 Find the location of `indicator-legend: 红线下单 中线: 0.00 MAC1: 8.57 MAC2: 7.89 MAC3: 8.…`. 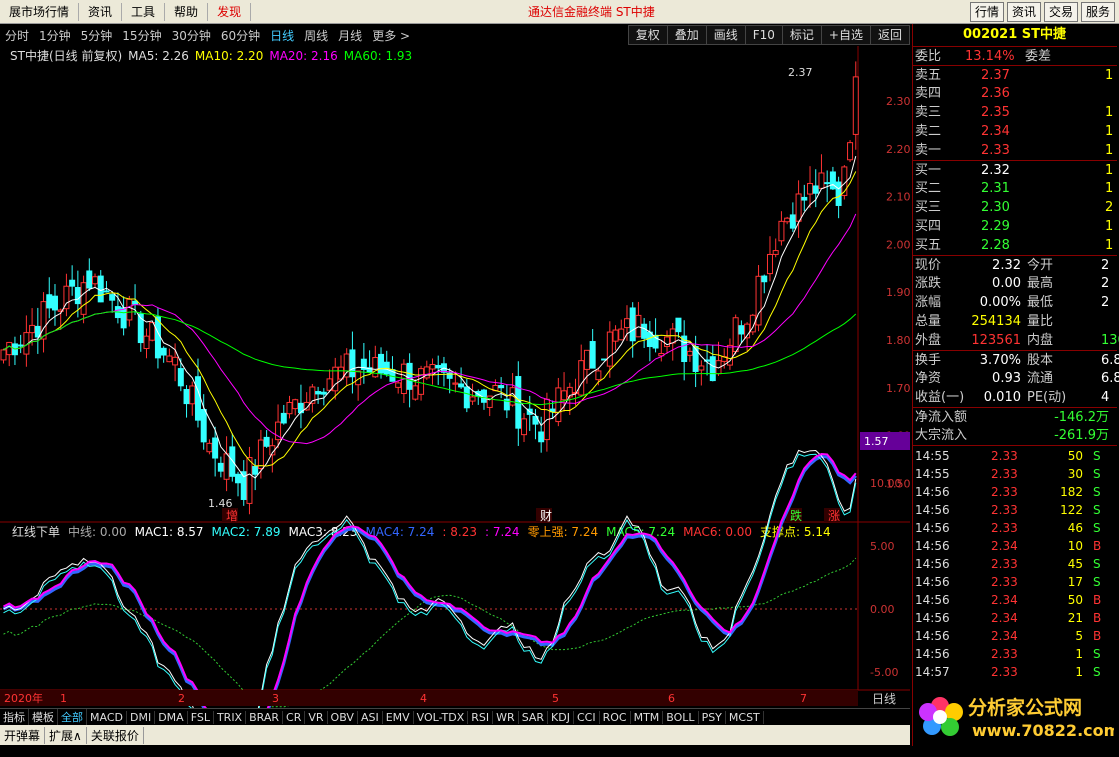

indicator-legend: 红线下单 中线: 0.00 MAC1: 8.57 MAC2: 7.89 MAC3: 8.… is located at coordinates (421, 531).